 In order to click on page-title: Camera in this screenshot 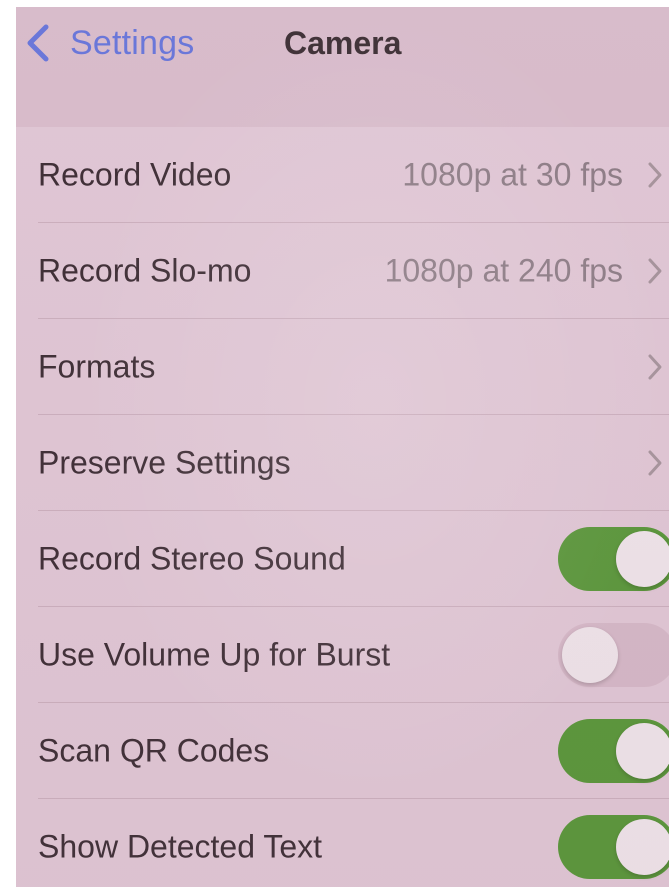, I will do `click(343, 43)`.